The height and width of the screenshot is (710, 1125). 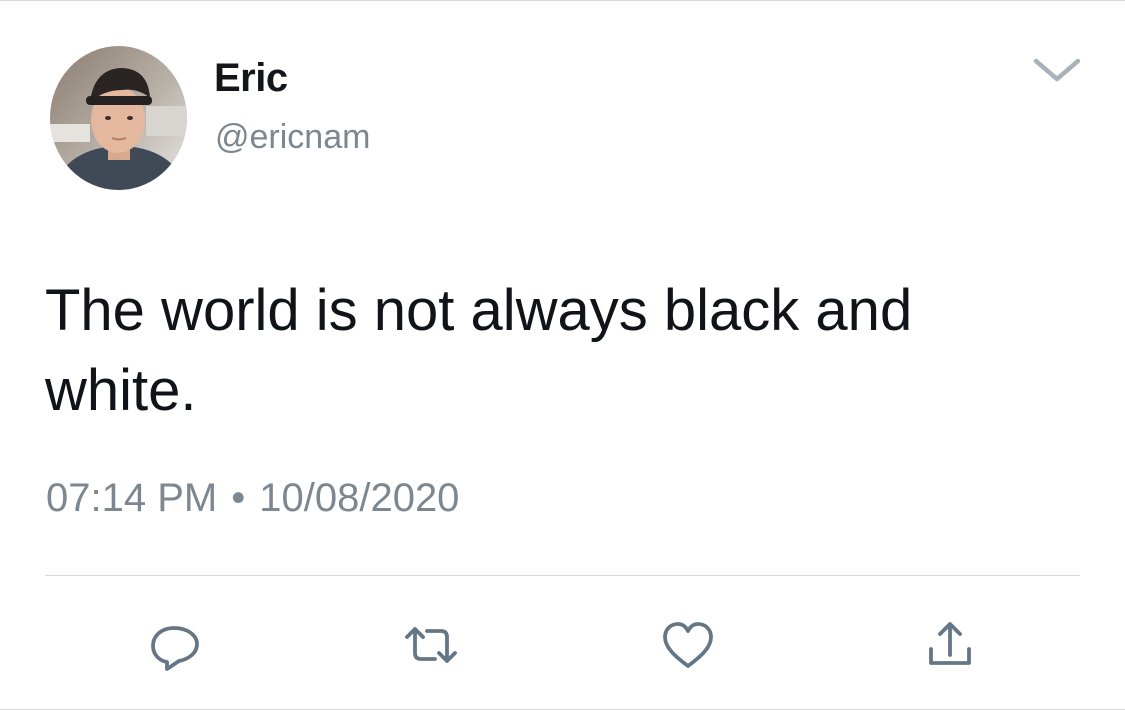 I want to click on like-button, so click(x=688, y=645).